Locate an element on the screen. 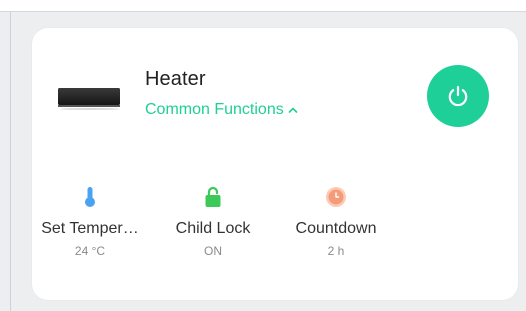 This screenshot has width=526, height=311. device-name: Heater is located at coordinates (175, 79).